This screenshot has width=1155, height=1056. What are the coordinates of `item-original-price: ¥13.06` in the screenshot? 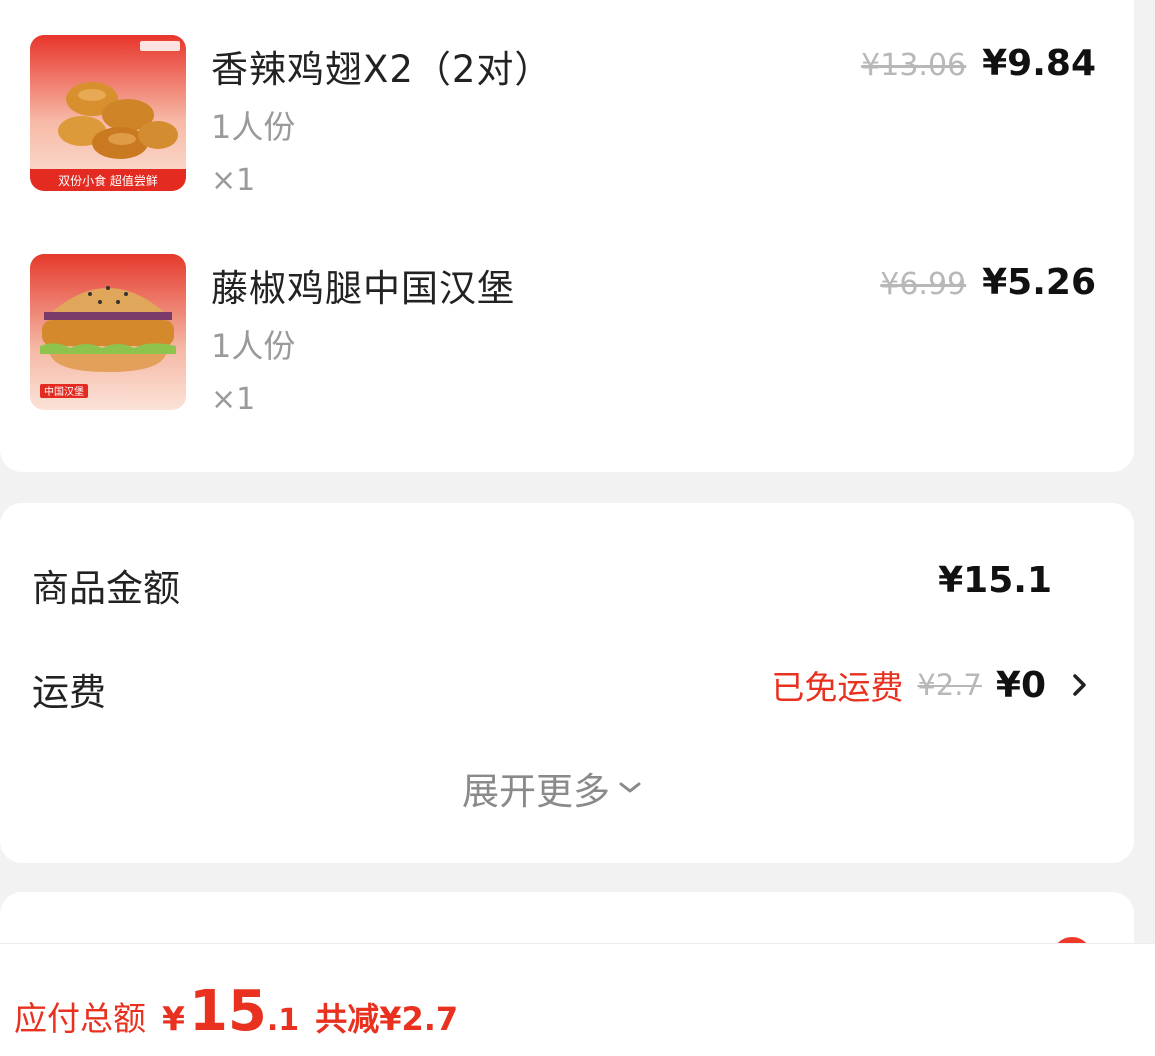 It's located at (914, 65).